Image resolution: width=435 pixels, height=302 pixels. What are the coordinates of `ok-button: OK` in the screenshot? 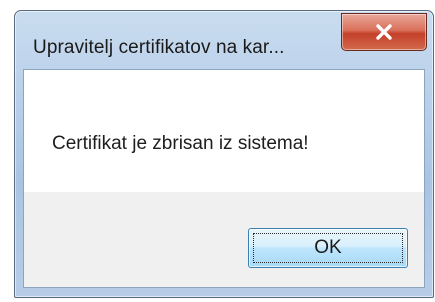 It's located at (328, 248).